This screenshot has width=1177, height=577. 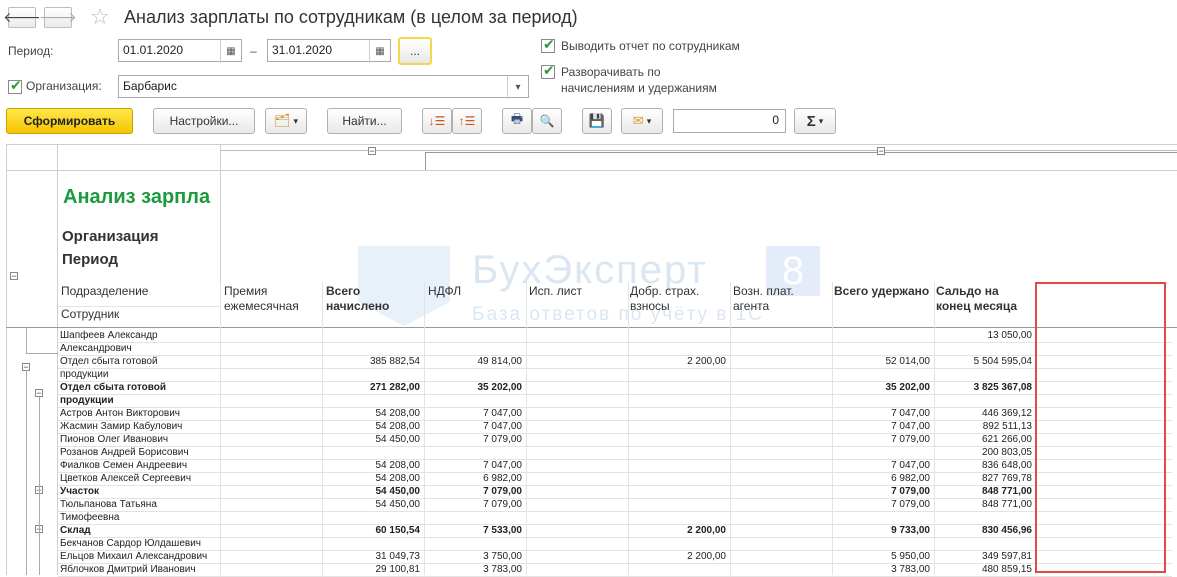 What do you see at coordinates (615, 452) in the screenshot?
I see `table-row: Розанов Андрей Борисович 200 803,05` at bounding box center [615, 452].